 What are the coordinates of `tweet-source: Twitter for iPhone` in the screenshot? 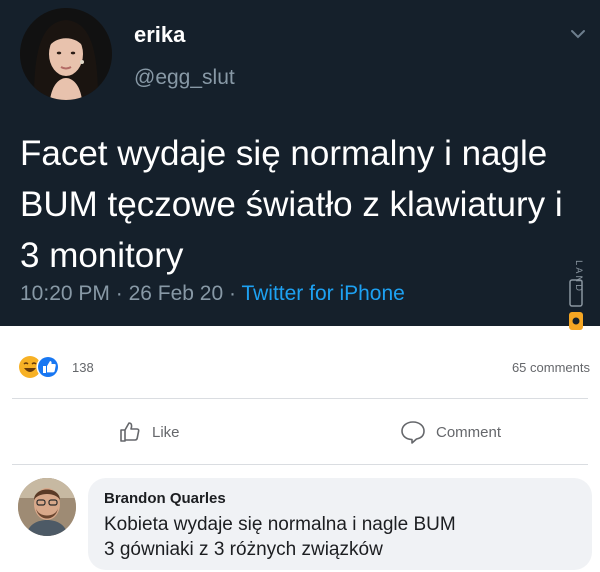 It's located at (322, 293).